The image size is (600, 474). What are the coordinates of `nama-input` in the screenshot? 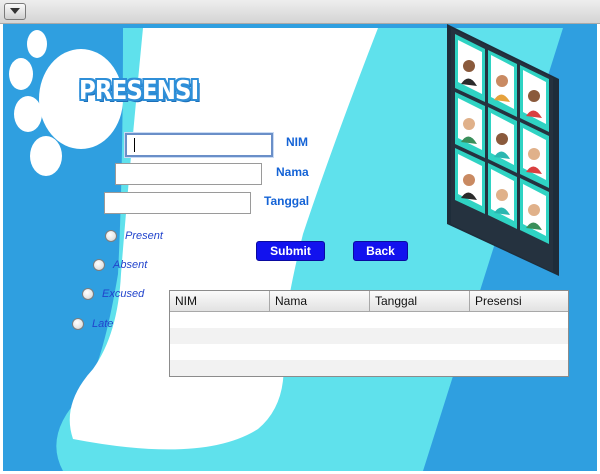 It's located at (188, 174).